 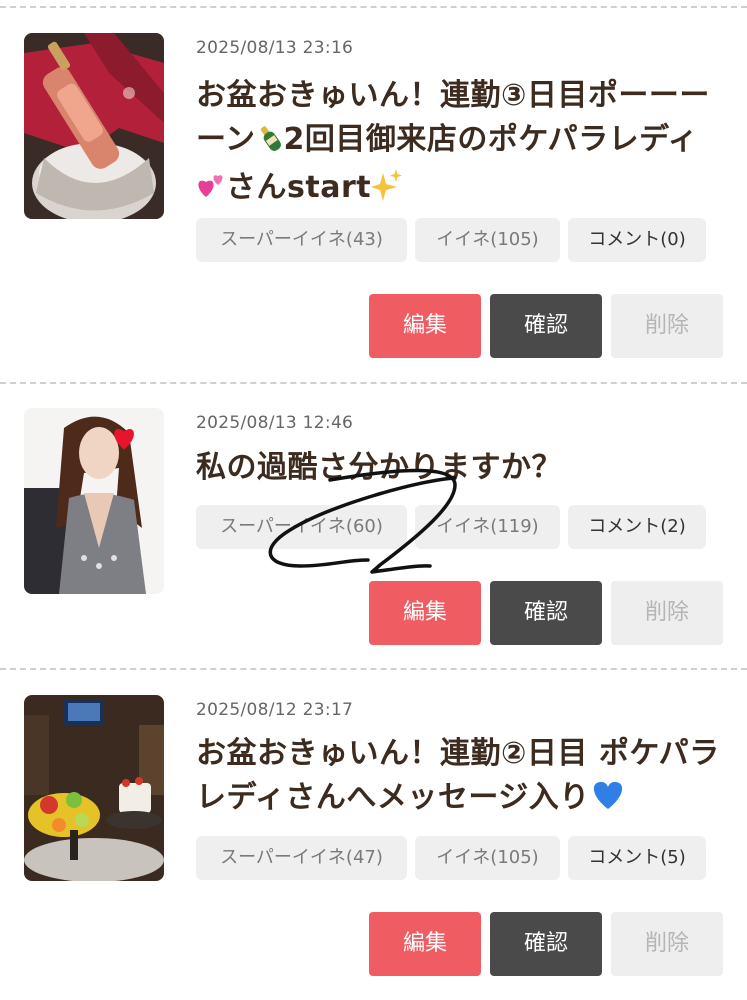 I want to click on champagne-bottle-icon, so click(x=270, y=144).